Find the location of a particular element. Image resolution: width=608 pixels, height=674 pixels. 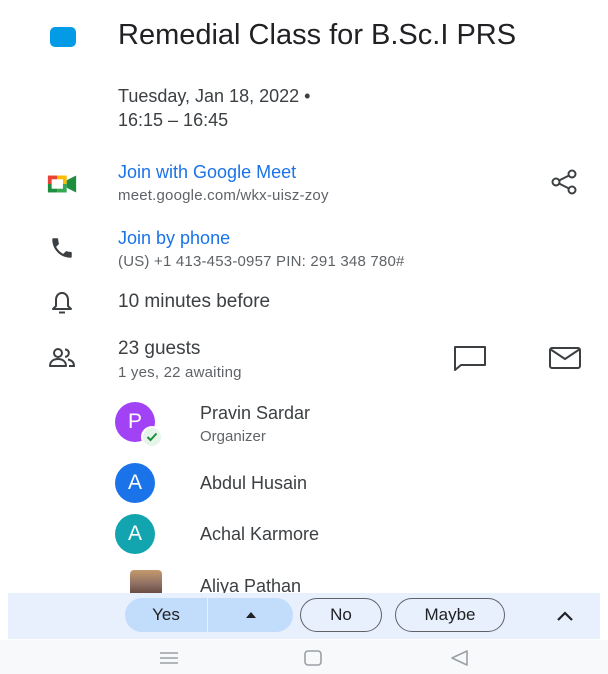

guest-name: Achal Karmore is located at coordinates (259, 534).